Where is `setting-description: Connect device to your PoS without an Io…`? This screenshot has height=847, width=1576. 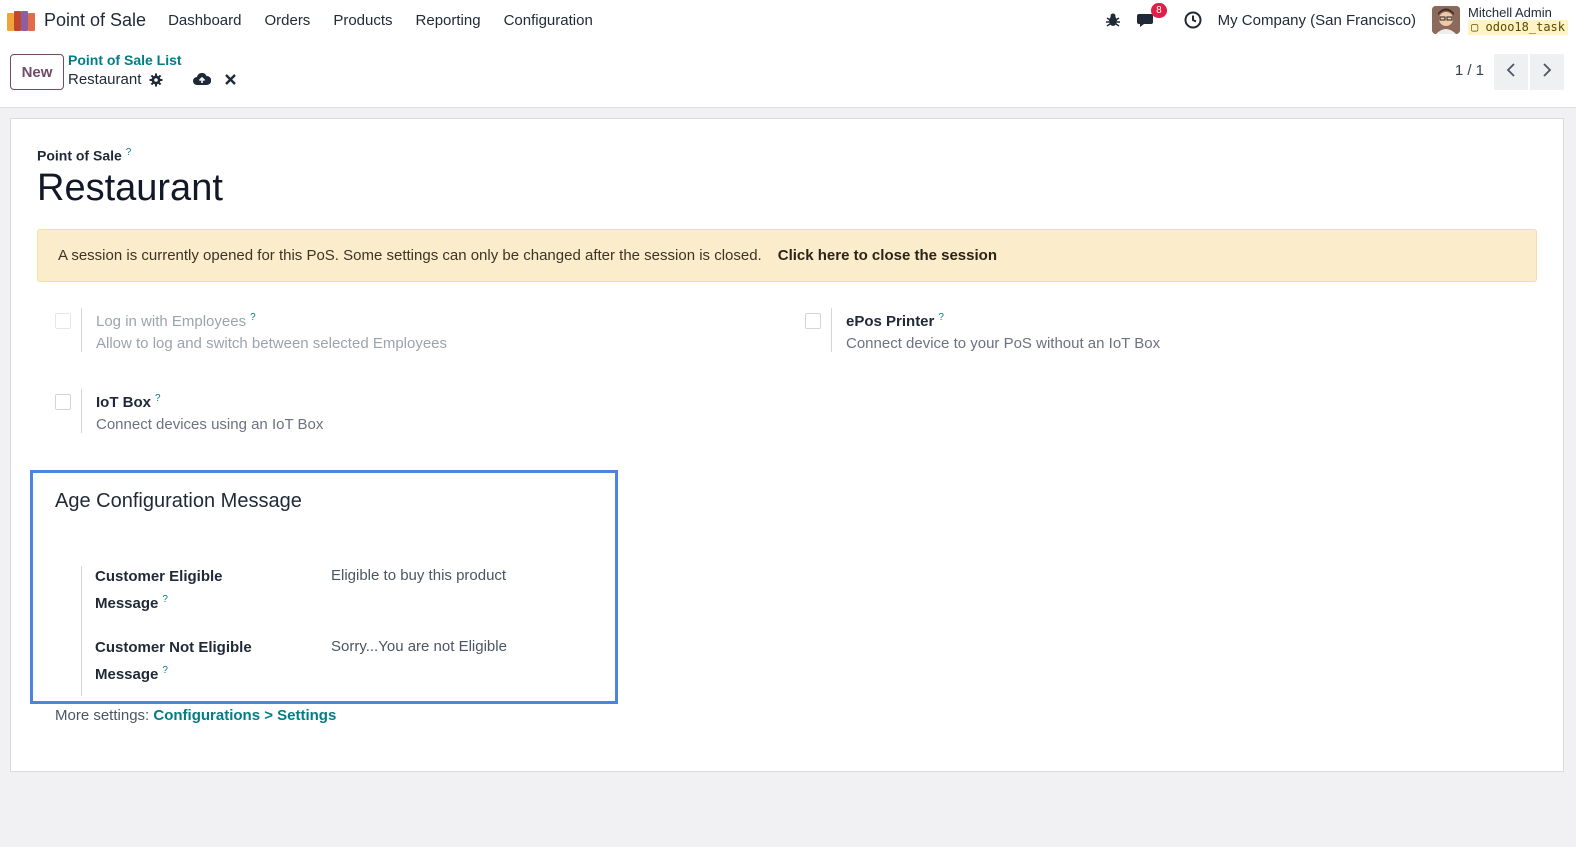
setting-description: Connect device to your PoS without an Io… is located at coordinates (1003, 343).